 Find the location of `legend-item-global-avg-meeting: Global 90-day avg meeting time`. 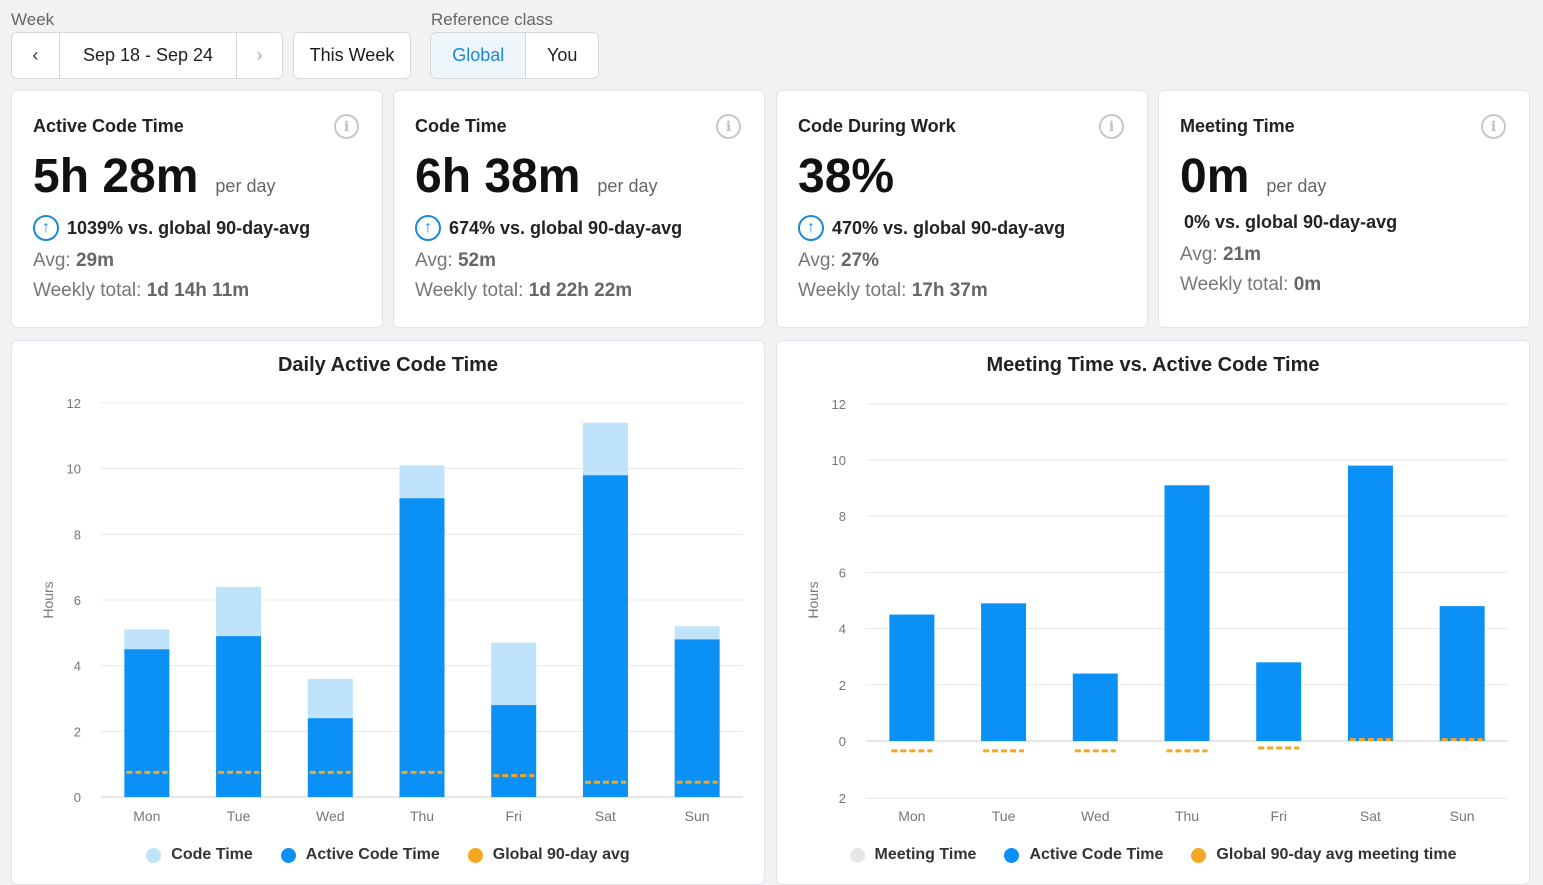

legend-item-global-avg-meeting: Global 90-day avg meeting time is located at coordinates (1324, 855).